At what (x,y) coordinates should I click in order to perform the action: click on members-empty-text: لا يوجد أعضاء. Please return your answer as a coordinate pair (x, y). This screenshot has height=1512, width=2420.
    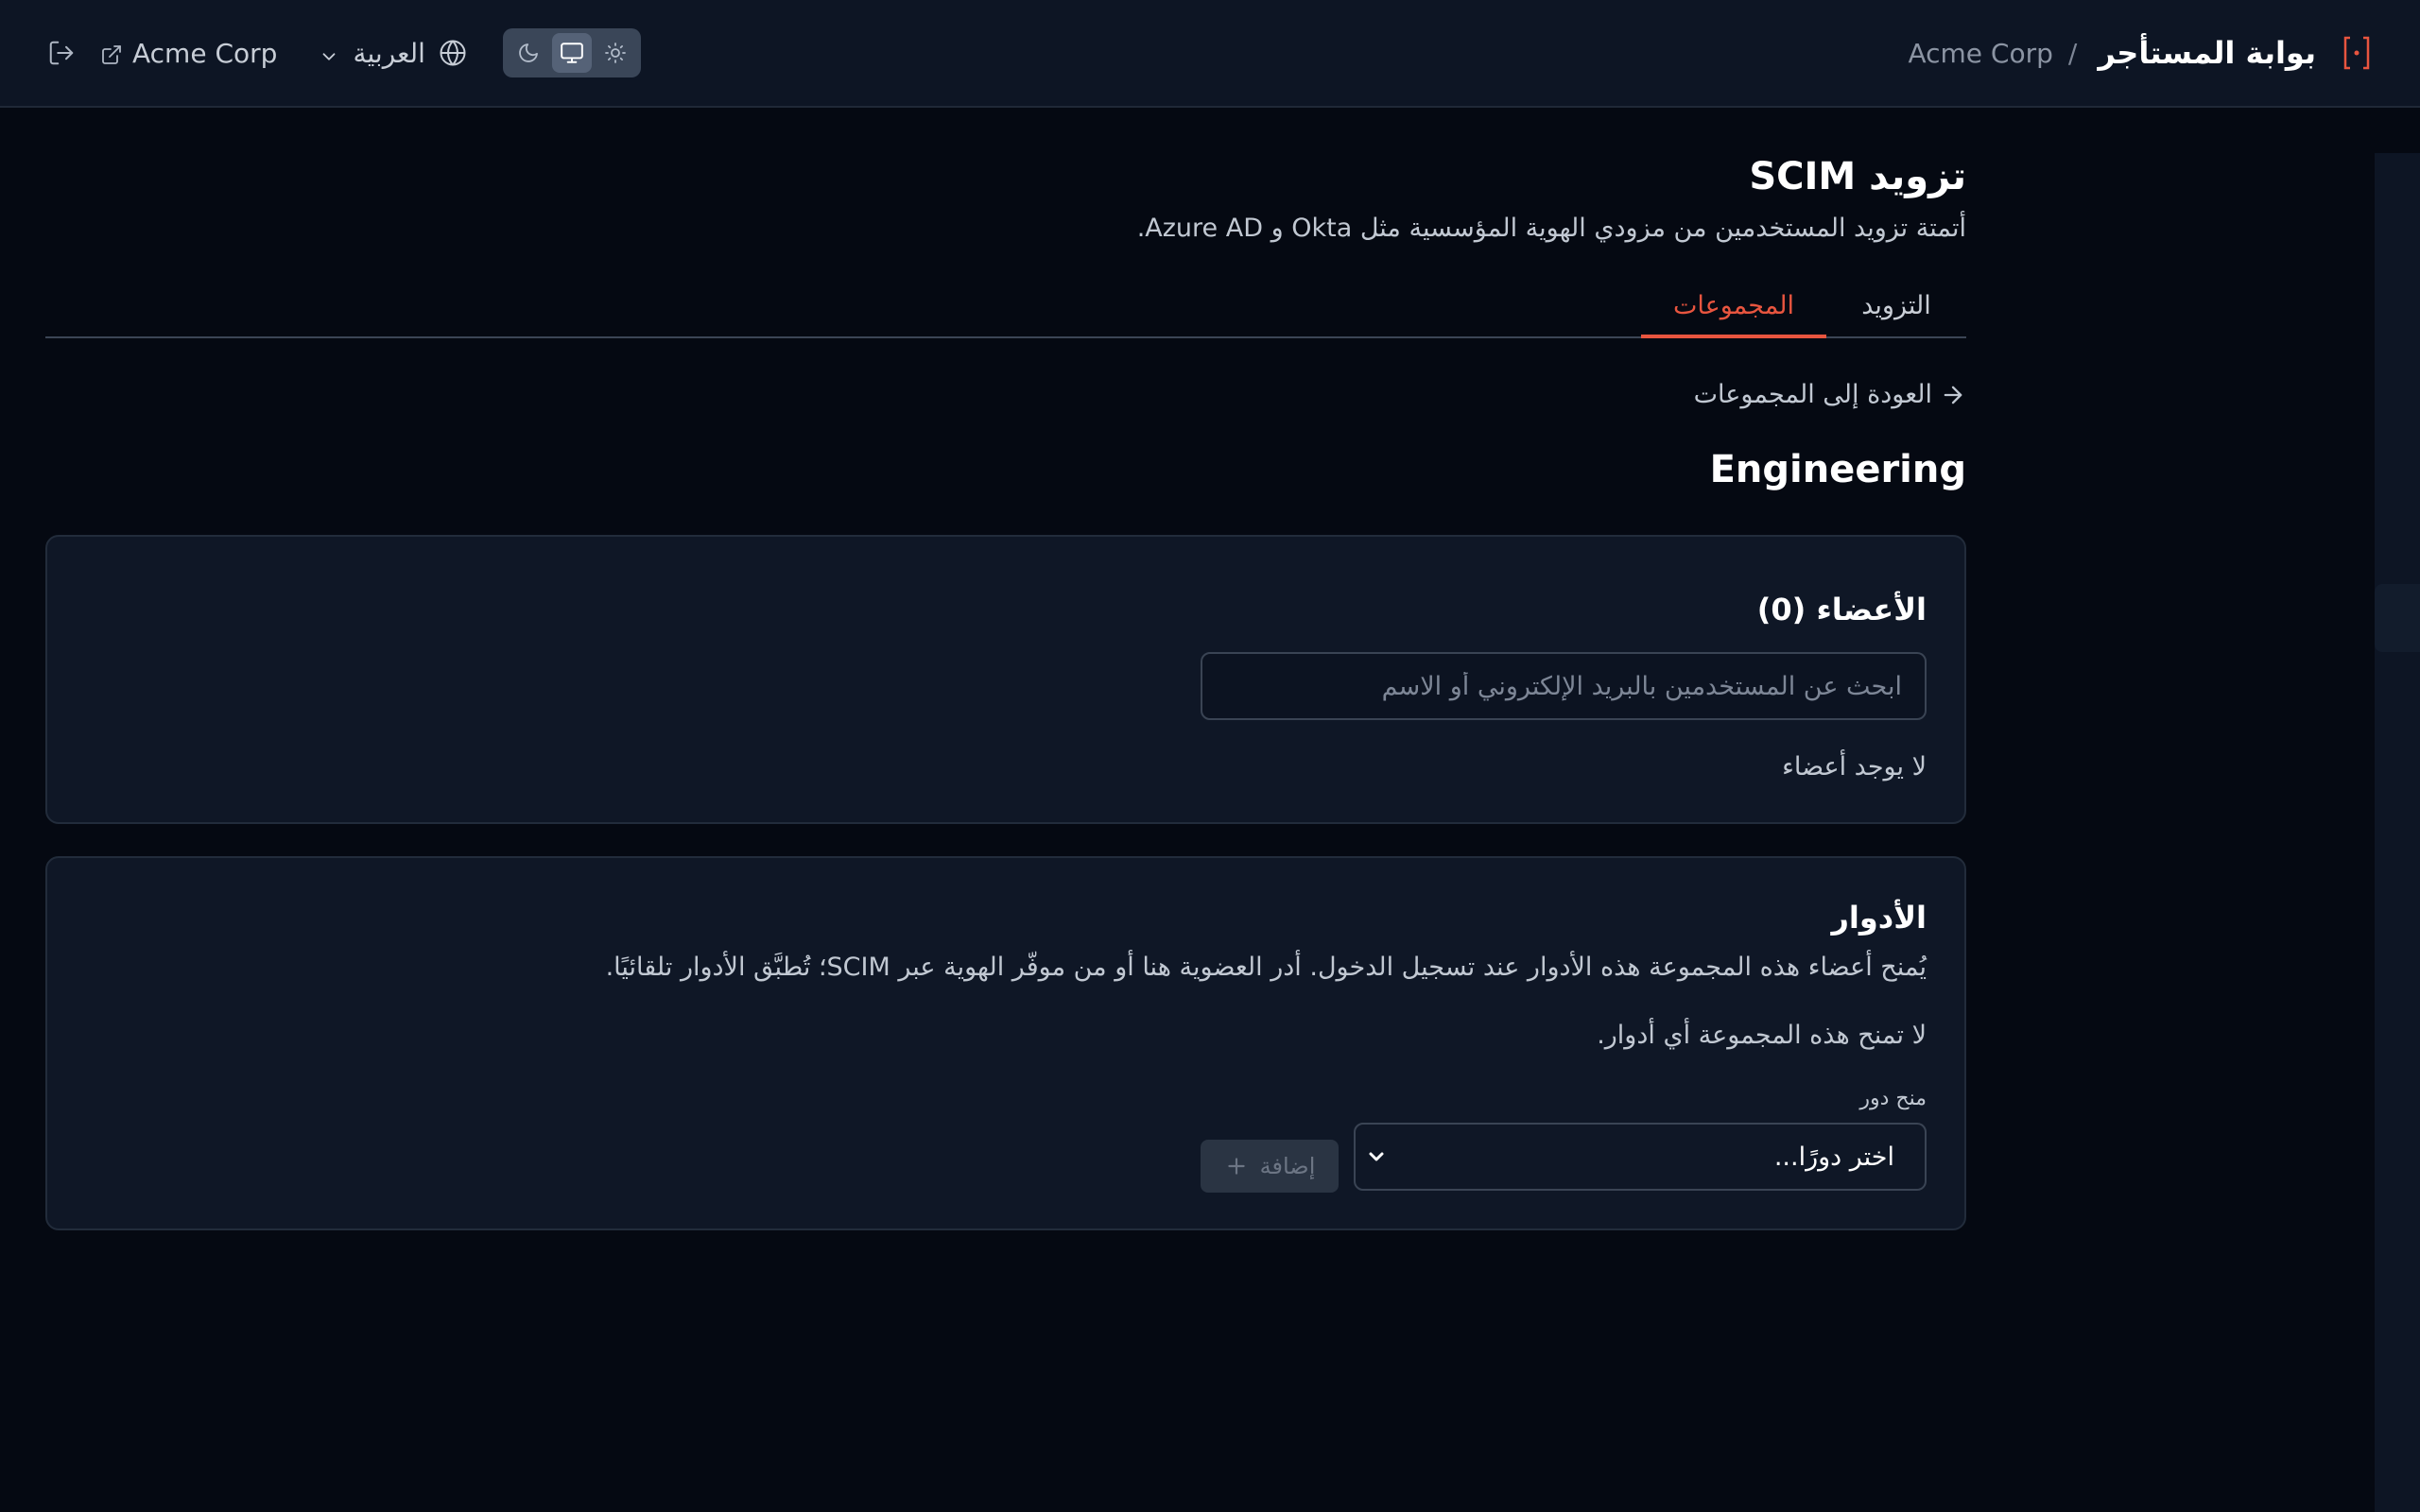
    Looking at the image, I should click on (1854, 767).